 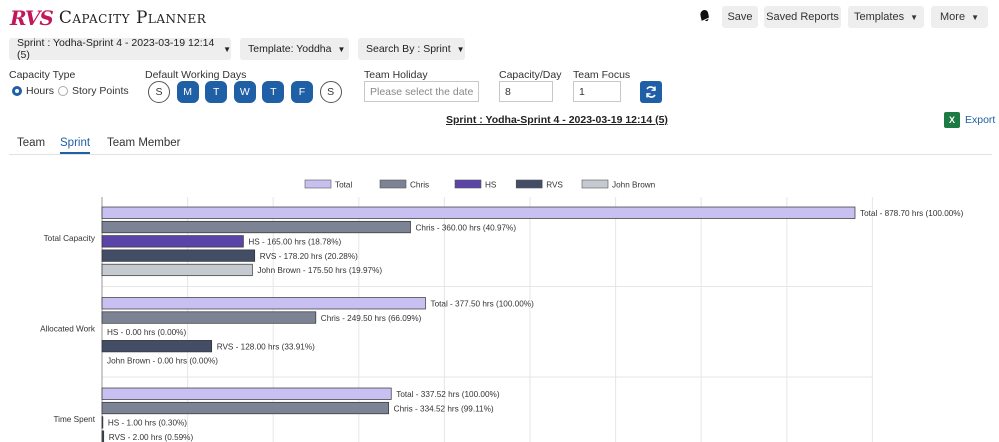 I want to click on story-points-radio: Story Points, so click(x=93, y=91).